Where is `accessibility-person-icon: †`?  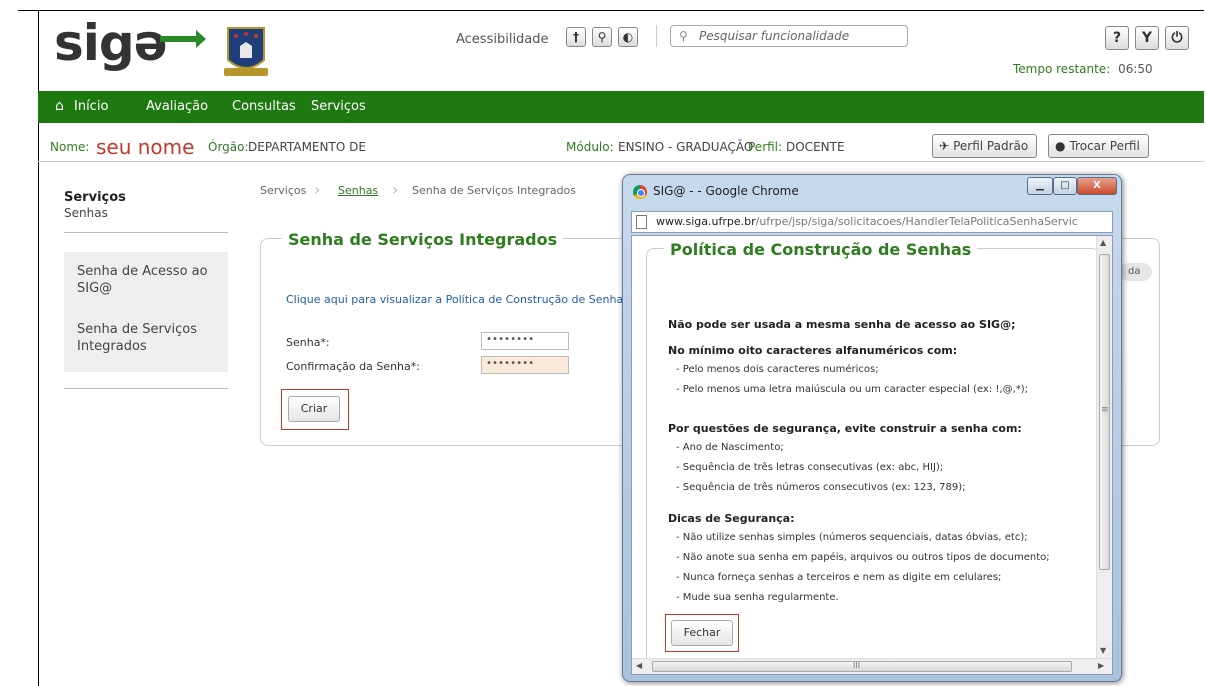 accessibility-person-icon: † is located at coordinates (576, 37).